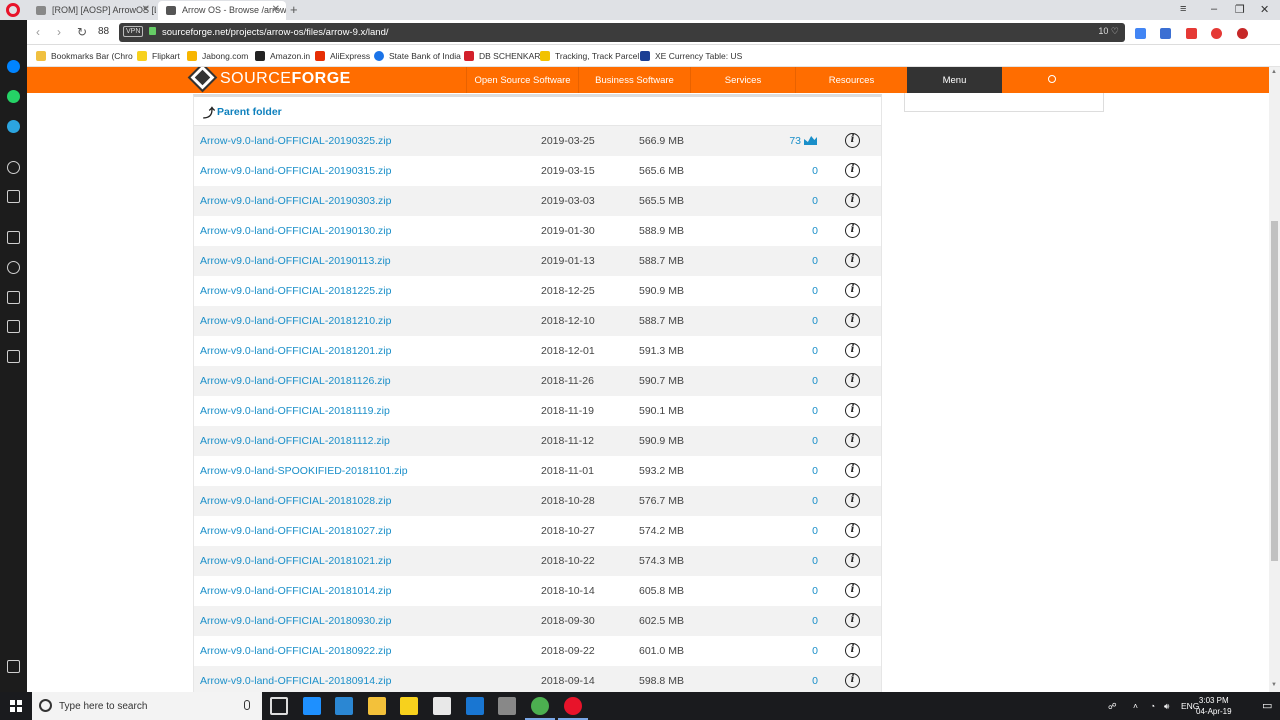 The height and width of the screenshot is (720, 1280). What do you see at coordinates (279, 706) in the screenshot?
I see `task-view-icon` at bounding box center [279, 706].